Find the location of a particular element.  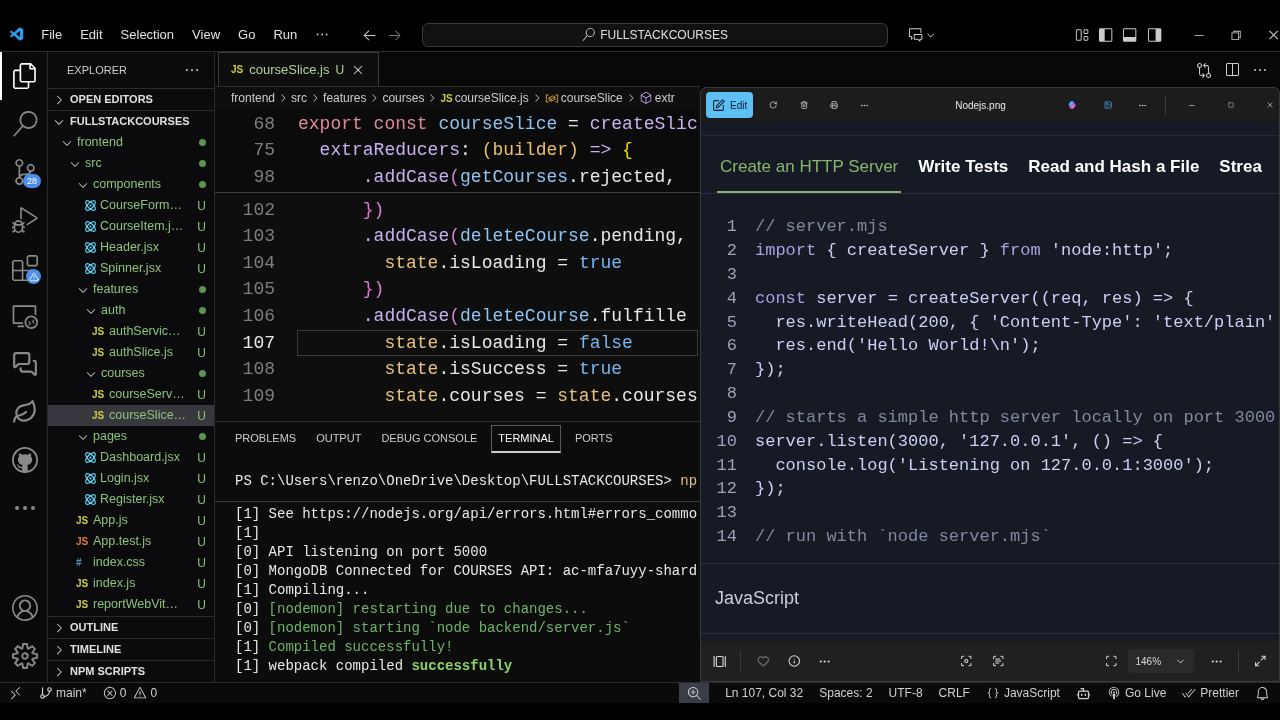

tree-item: Spinner.jsx U is located at coordinates (131, 268).